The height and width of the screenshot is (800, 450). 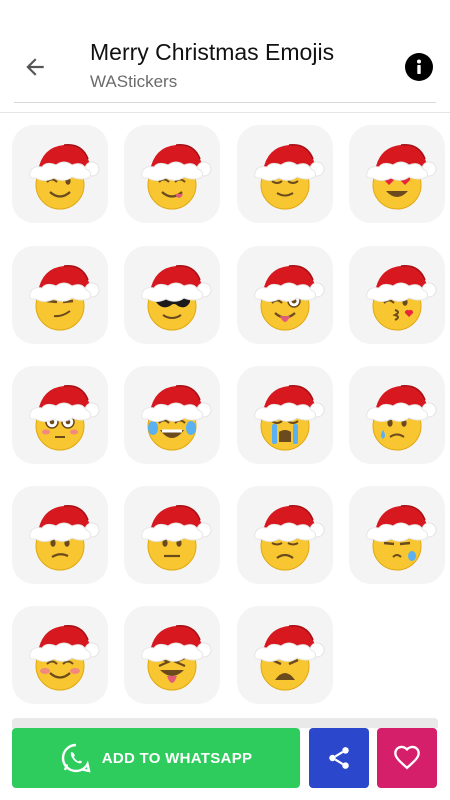 What do you see at coordinates (225, 14) in the screenshot?
I see `status-bar` at bounding box center [225, 14].